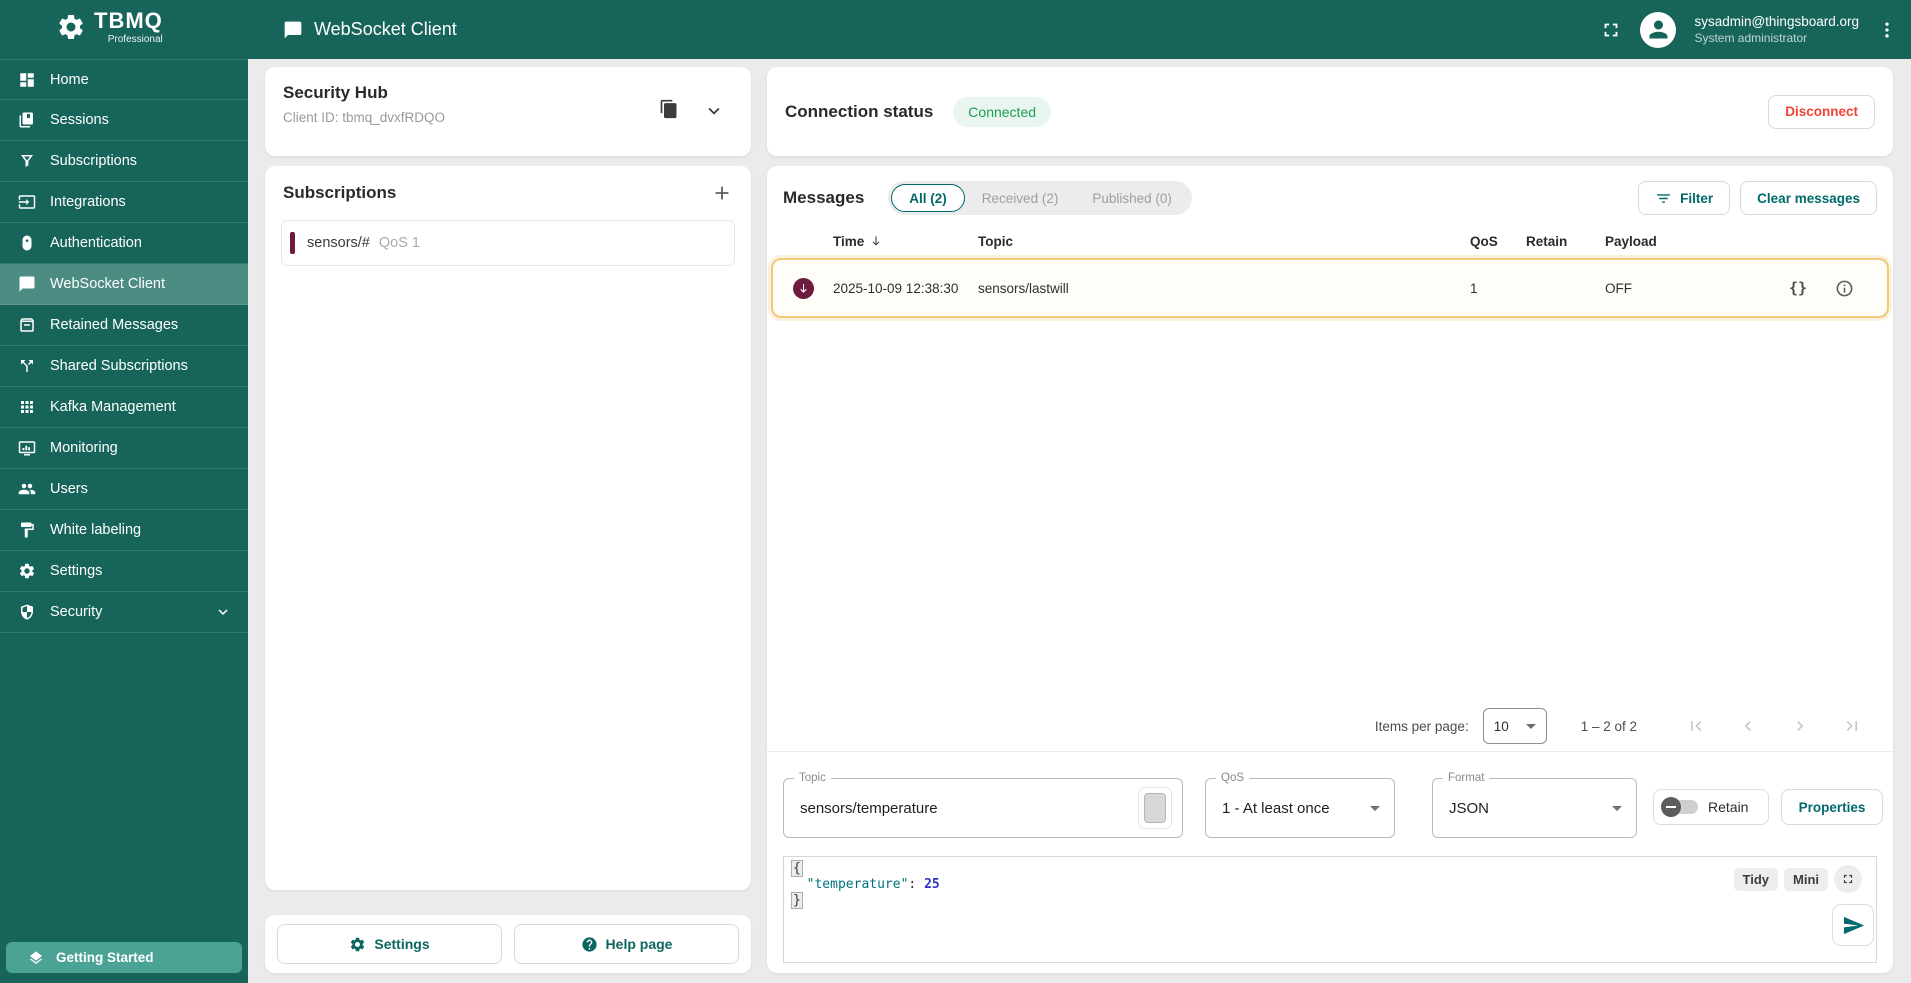 This screenshot has width=1911, height=983. I want to click on sessions-book-icon, so click(27, 120).